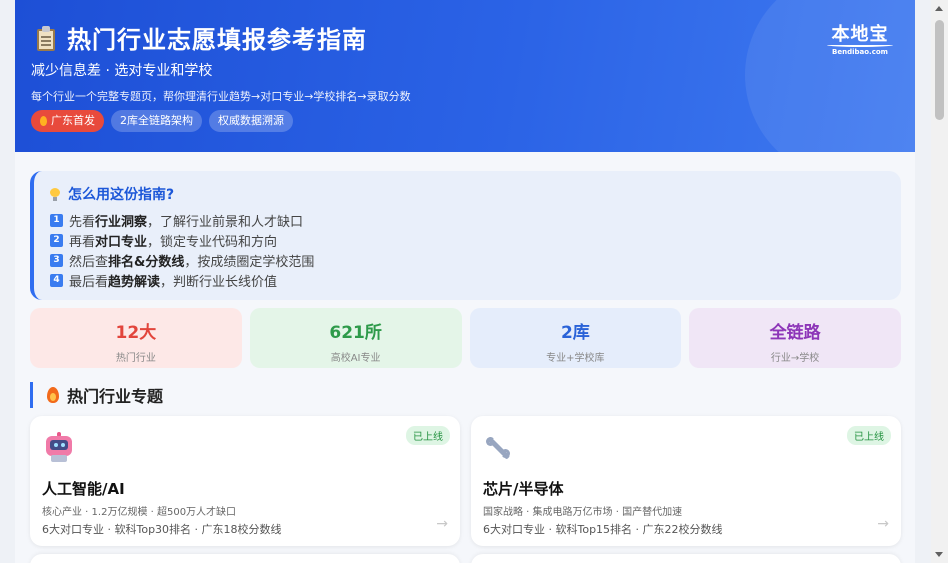 This screenshot has width=948, height=563. I want to click on wrench-icon, so click(498, 447).